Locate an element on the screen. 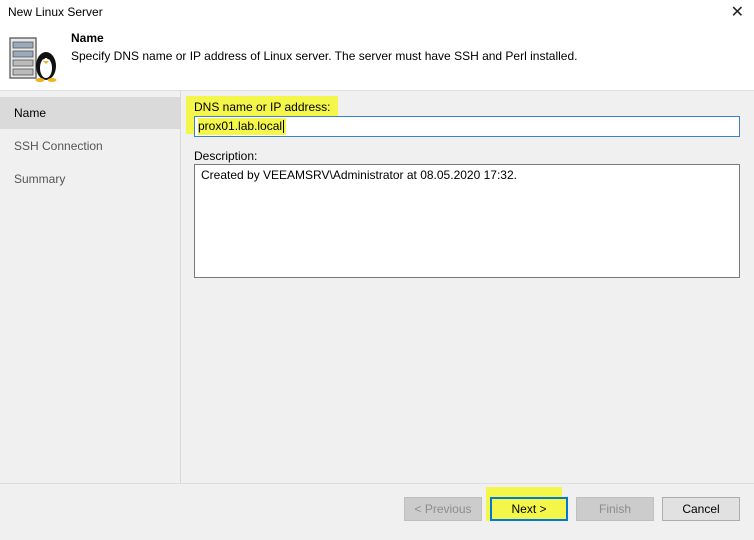  page-title: Name is located at coordinates (87, 38).